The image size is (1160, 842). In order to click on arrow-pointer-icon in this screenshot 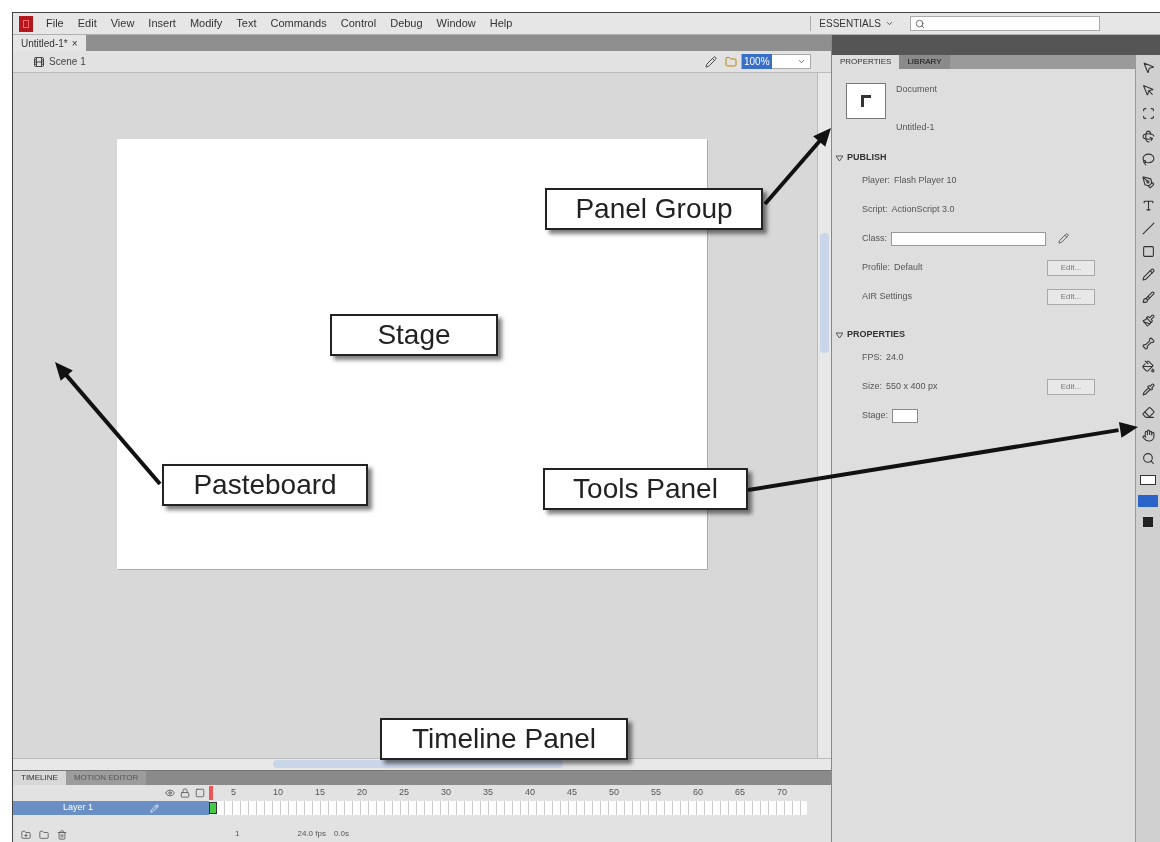, I will do `click(1148, 67)`.